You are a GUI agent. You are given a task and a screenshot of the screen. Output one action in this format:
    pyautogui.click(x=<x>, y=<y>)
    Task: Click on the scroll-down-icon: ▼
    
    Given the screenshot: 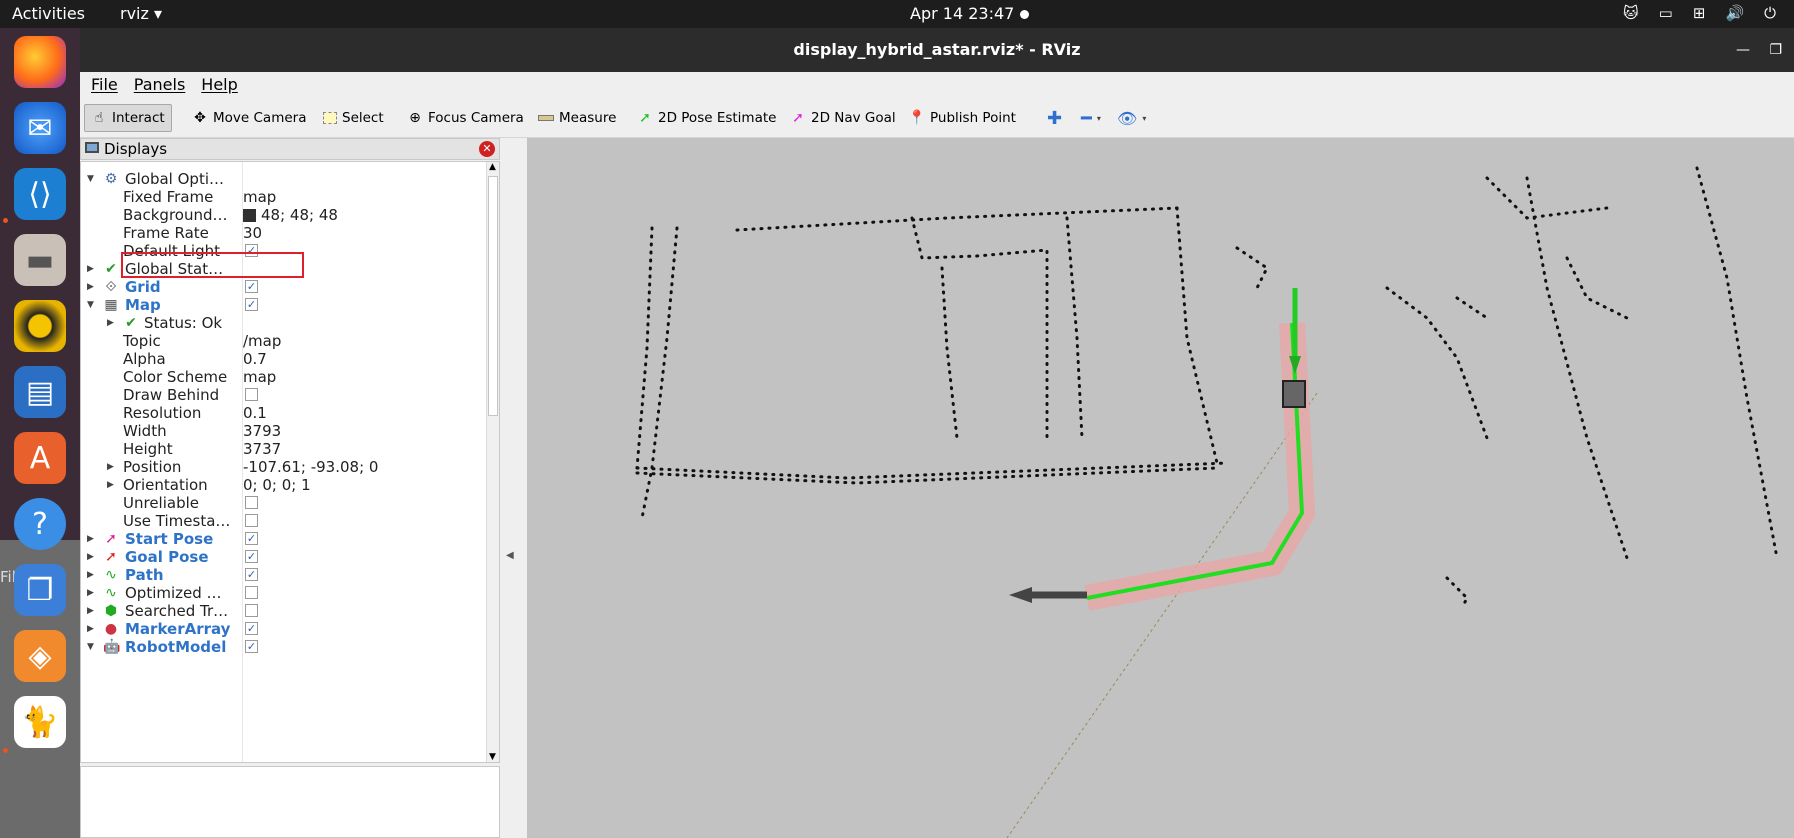 What is the action you would take?
    pyautogui.click(x=492, y=757)
    